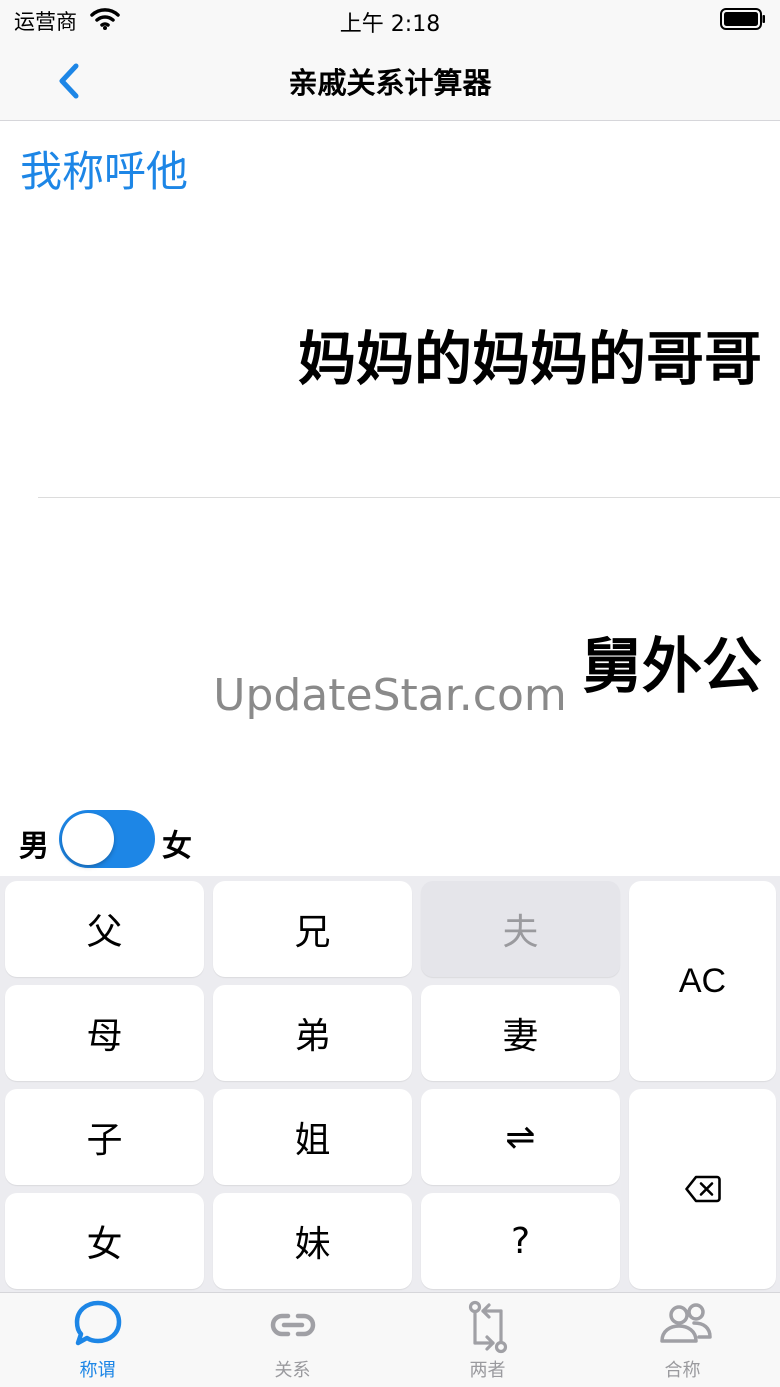 The image size is (780, 1387). I want to click on gender-female-label: 女, so click(177, 846).